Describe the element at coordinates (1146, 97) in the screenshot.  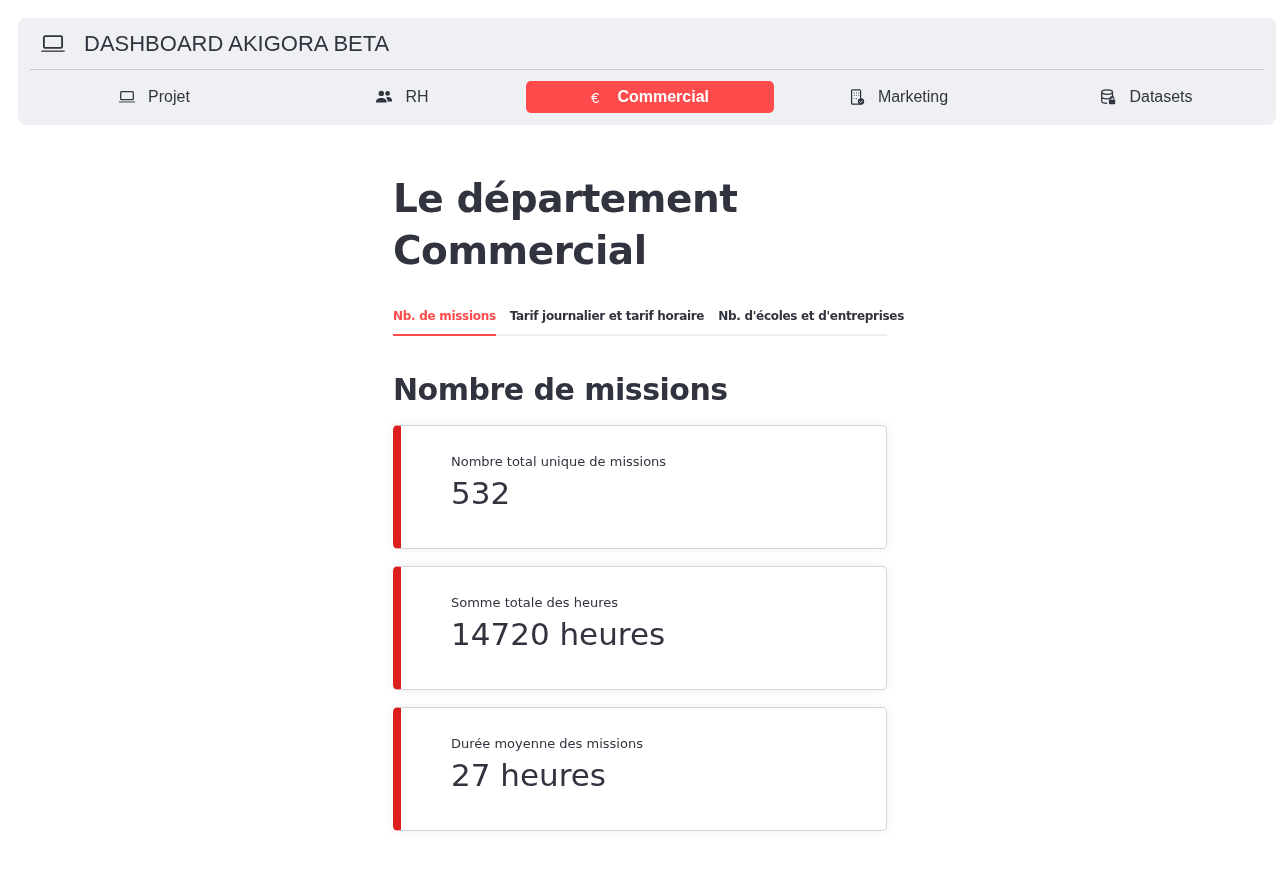
I see `nav-item: Datasets` at that location.